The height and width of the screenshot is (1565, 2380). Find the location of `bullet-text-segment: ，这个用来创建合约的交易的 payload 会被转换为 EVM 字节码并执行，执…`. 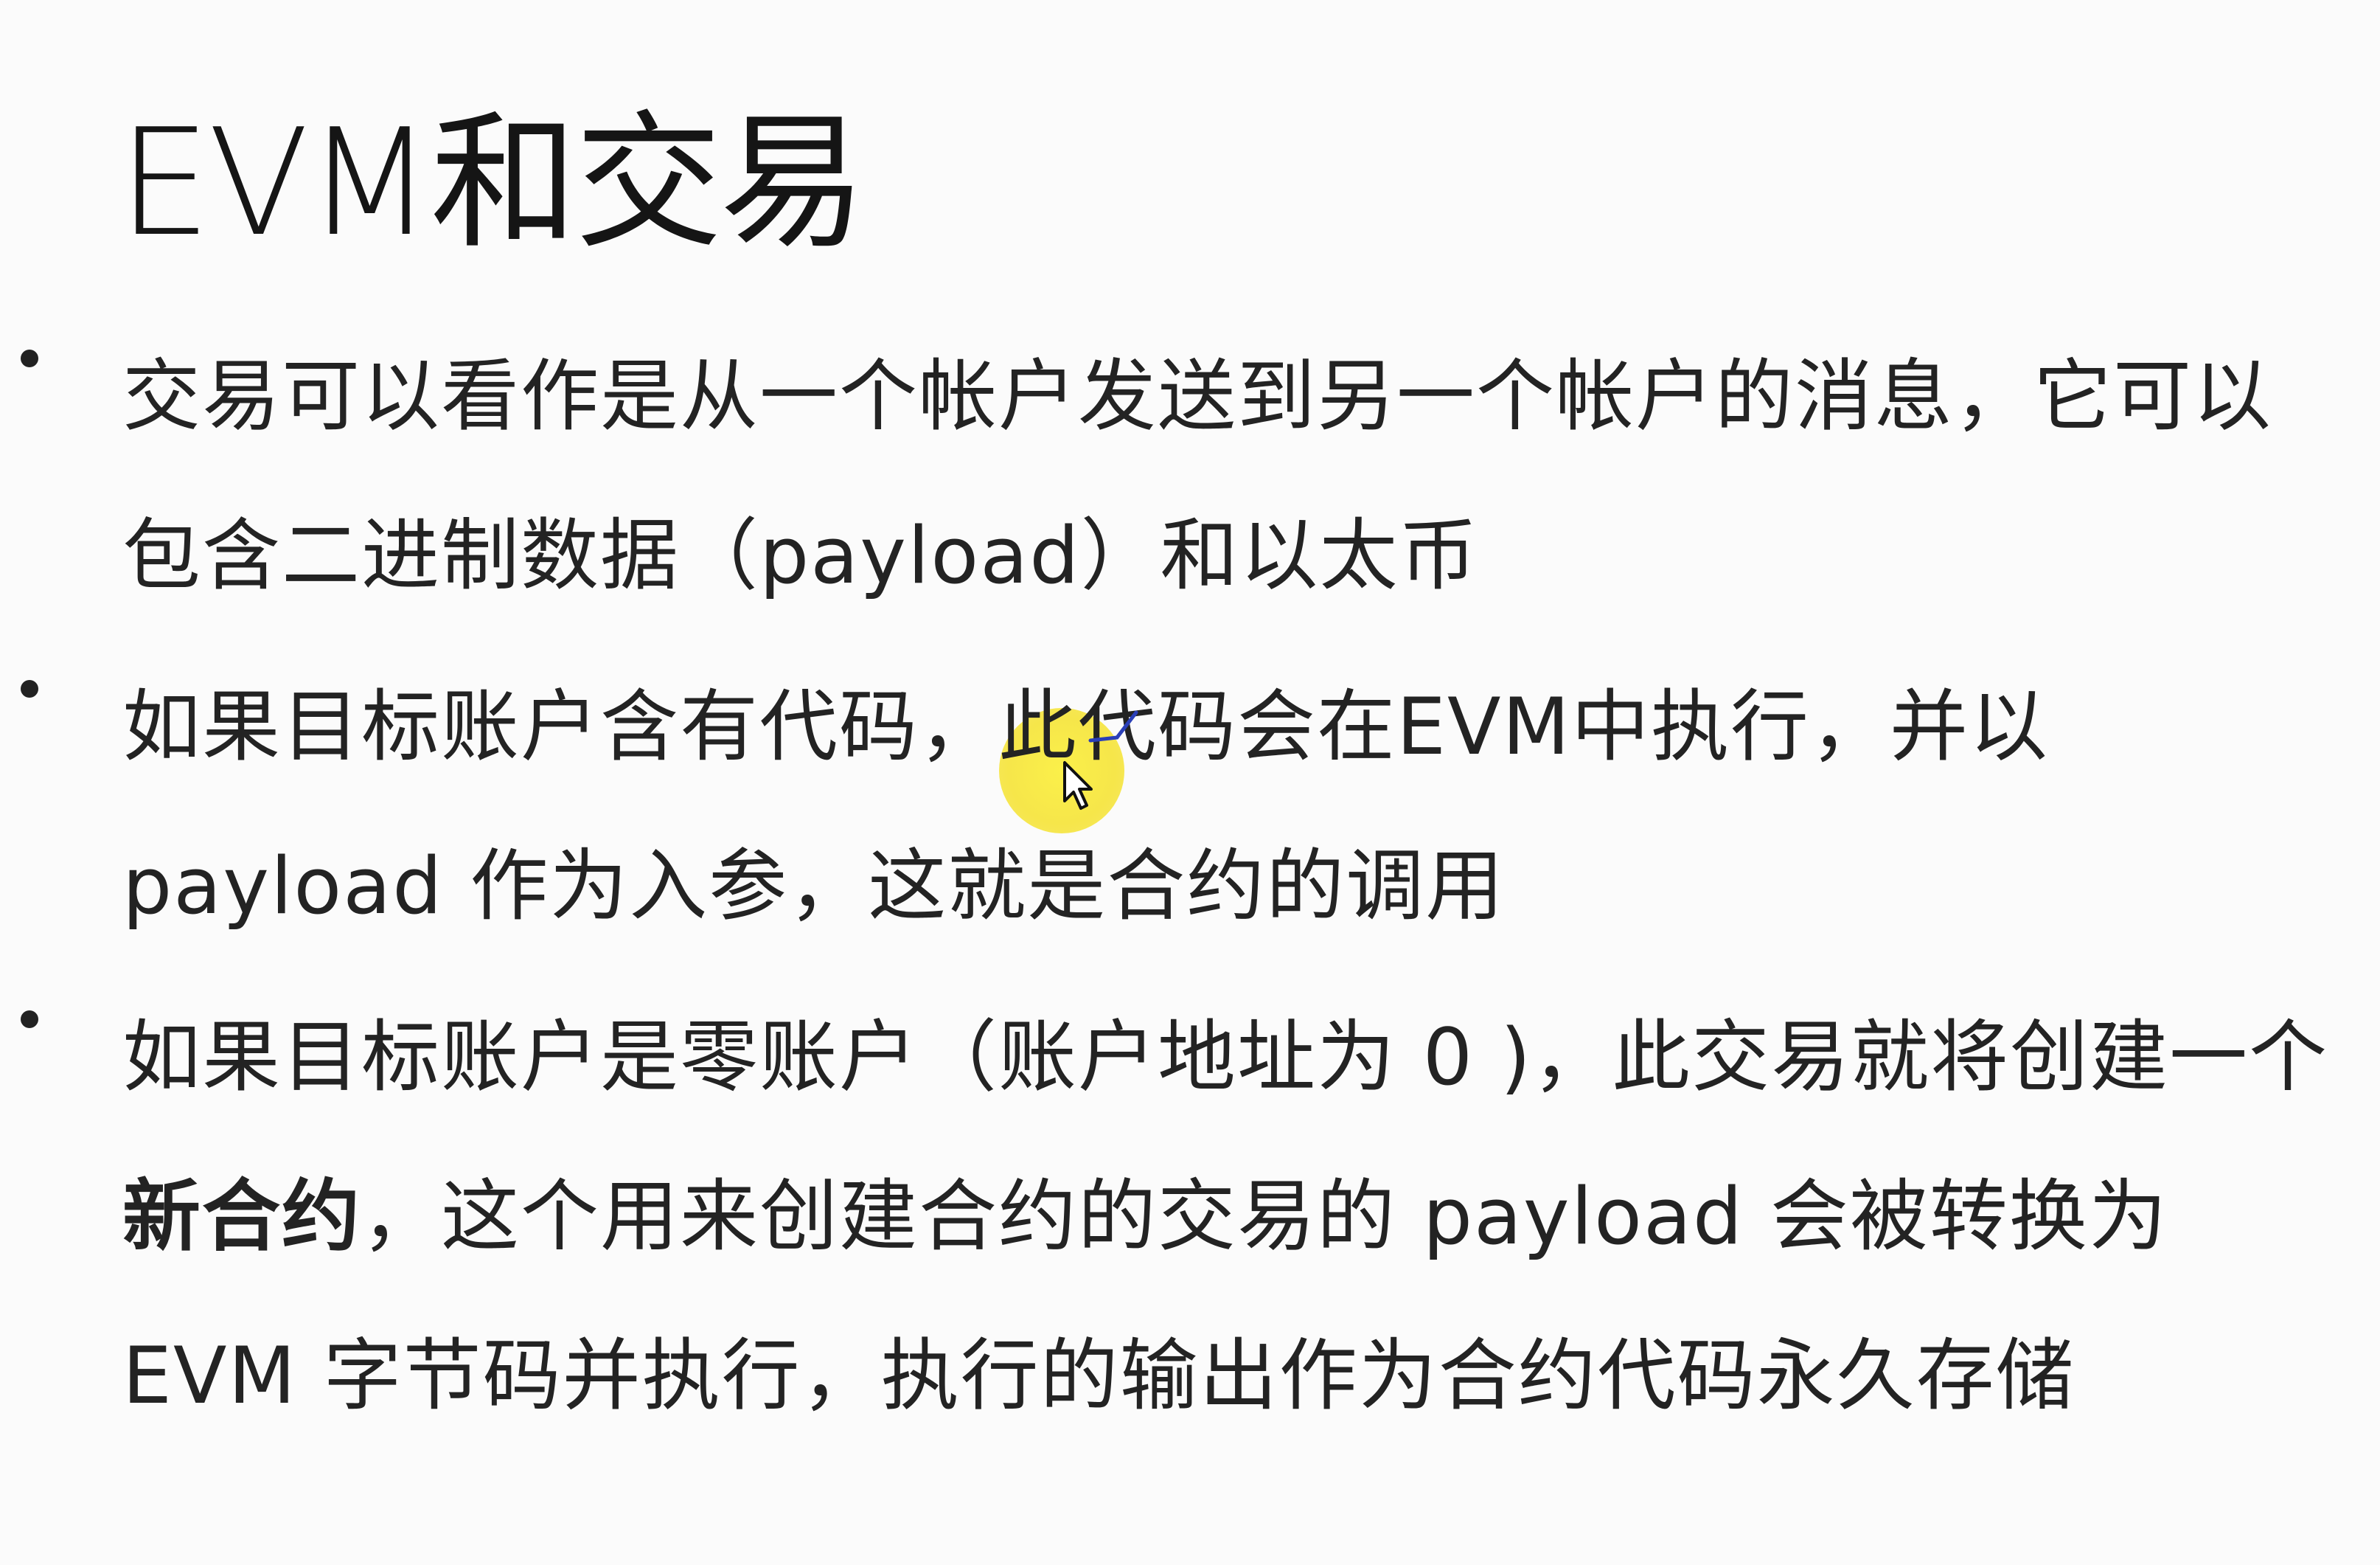

bullet-text-segment: ，这个用来创建合约的交易的 payload 会被转换为 EVM 字节码并执行，执… is located at coordinates (1145, 1296).